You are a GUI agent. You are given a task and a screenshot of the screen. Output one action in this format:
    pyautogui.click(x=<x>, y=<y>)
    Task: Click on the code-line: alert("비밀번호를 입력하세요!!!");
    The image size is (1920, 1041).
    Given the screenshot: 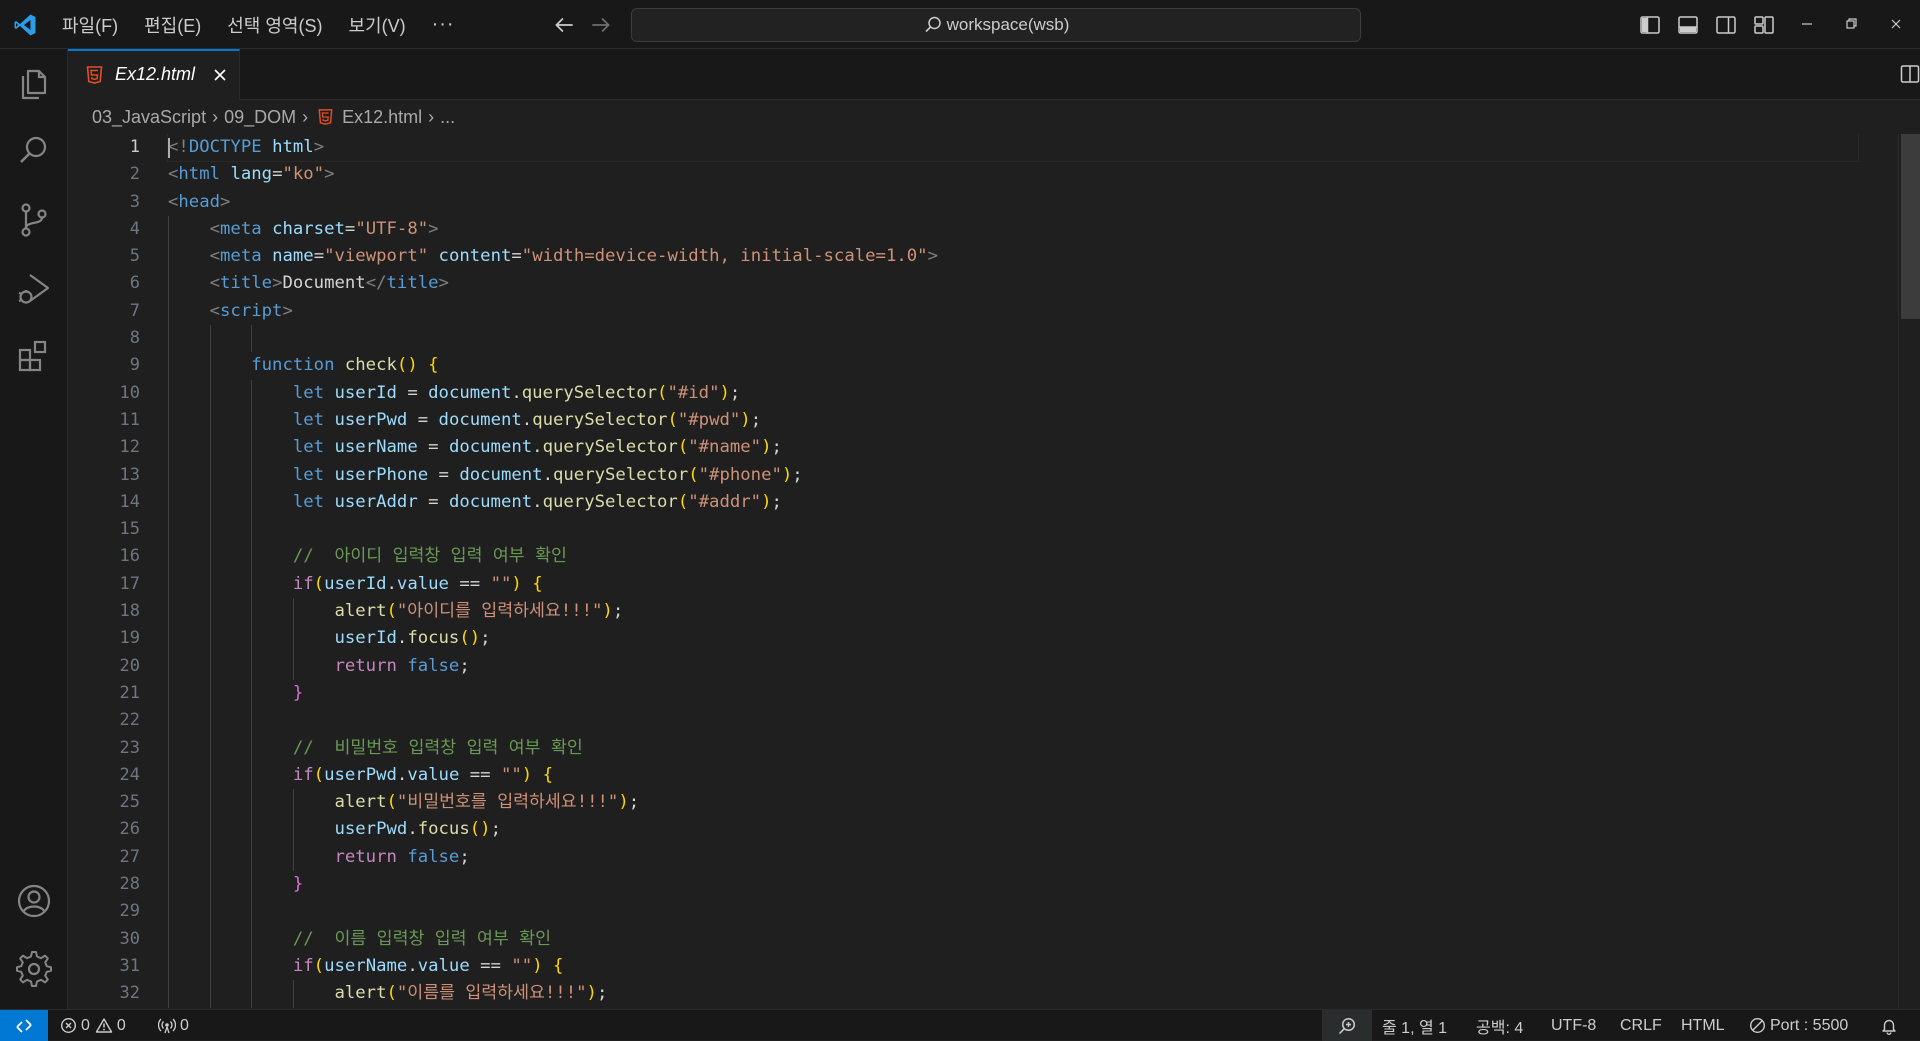 What is the action you would take?
    pyautogui.click(x=1013, y=803)
    